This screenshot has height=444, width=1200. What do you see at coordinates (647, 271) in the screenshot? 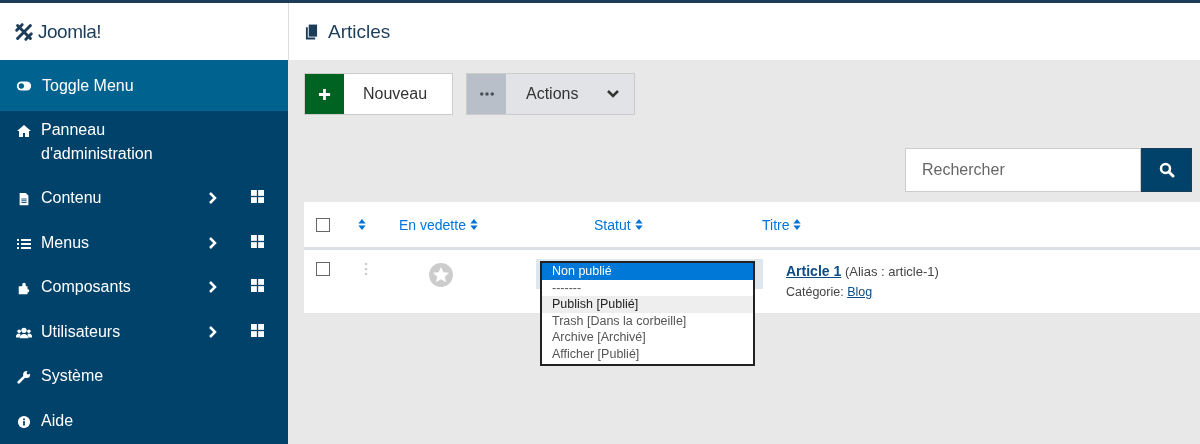
I see `dropdown-option: Non publié` at bounding box center [647, 271].